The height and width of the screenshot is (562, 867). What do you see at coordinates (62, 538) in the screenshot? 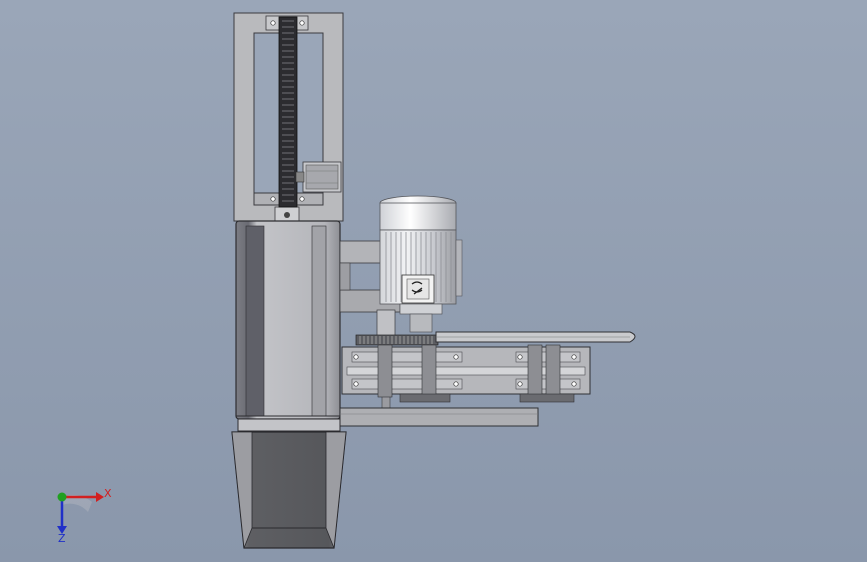
I see `z-axis-label: Z` at bounding box center [62, 538].